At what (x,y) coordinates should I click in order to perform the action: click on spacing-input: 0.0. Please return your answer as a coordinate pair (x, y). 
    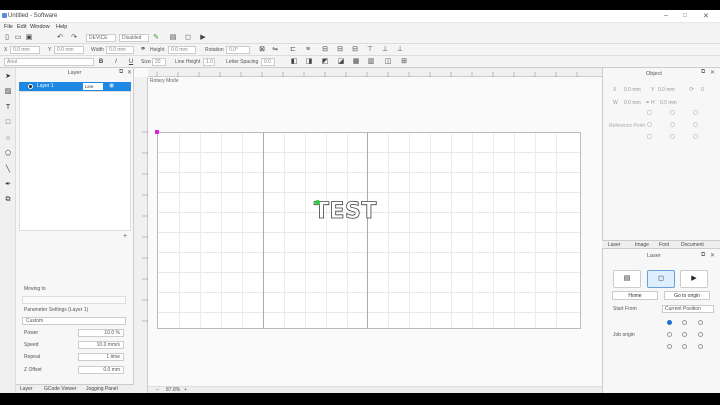
    Looking at the image, I should click on (268, 62).